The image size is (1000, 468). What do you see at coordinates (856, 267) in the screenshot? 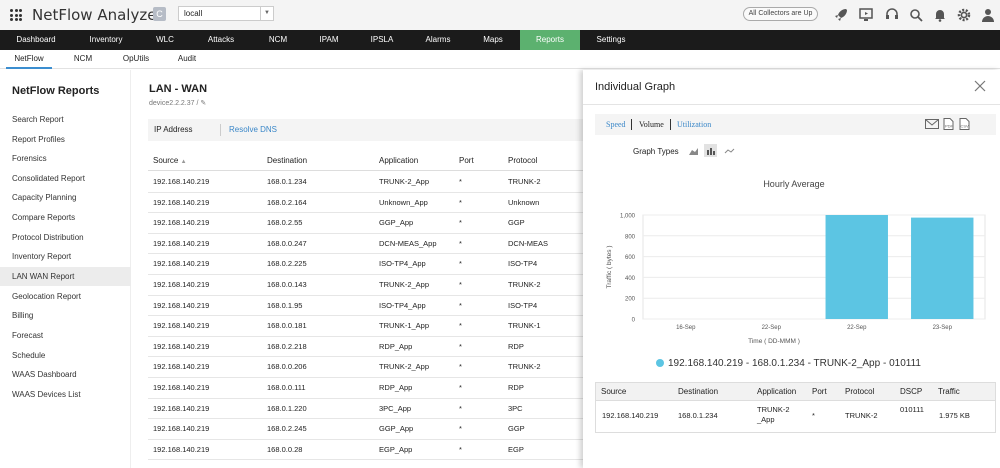
I see `chart-bar` at bounding box center [856, 267].